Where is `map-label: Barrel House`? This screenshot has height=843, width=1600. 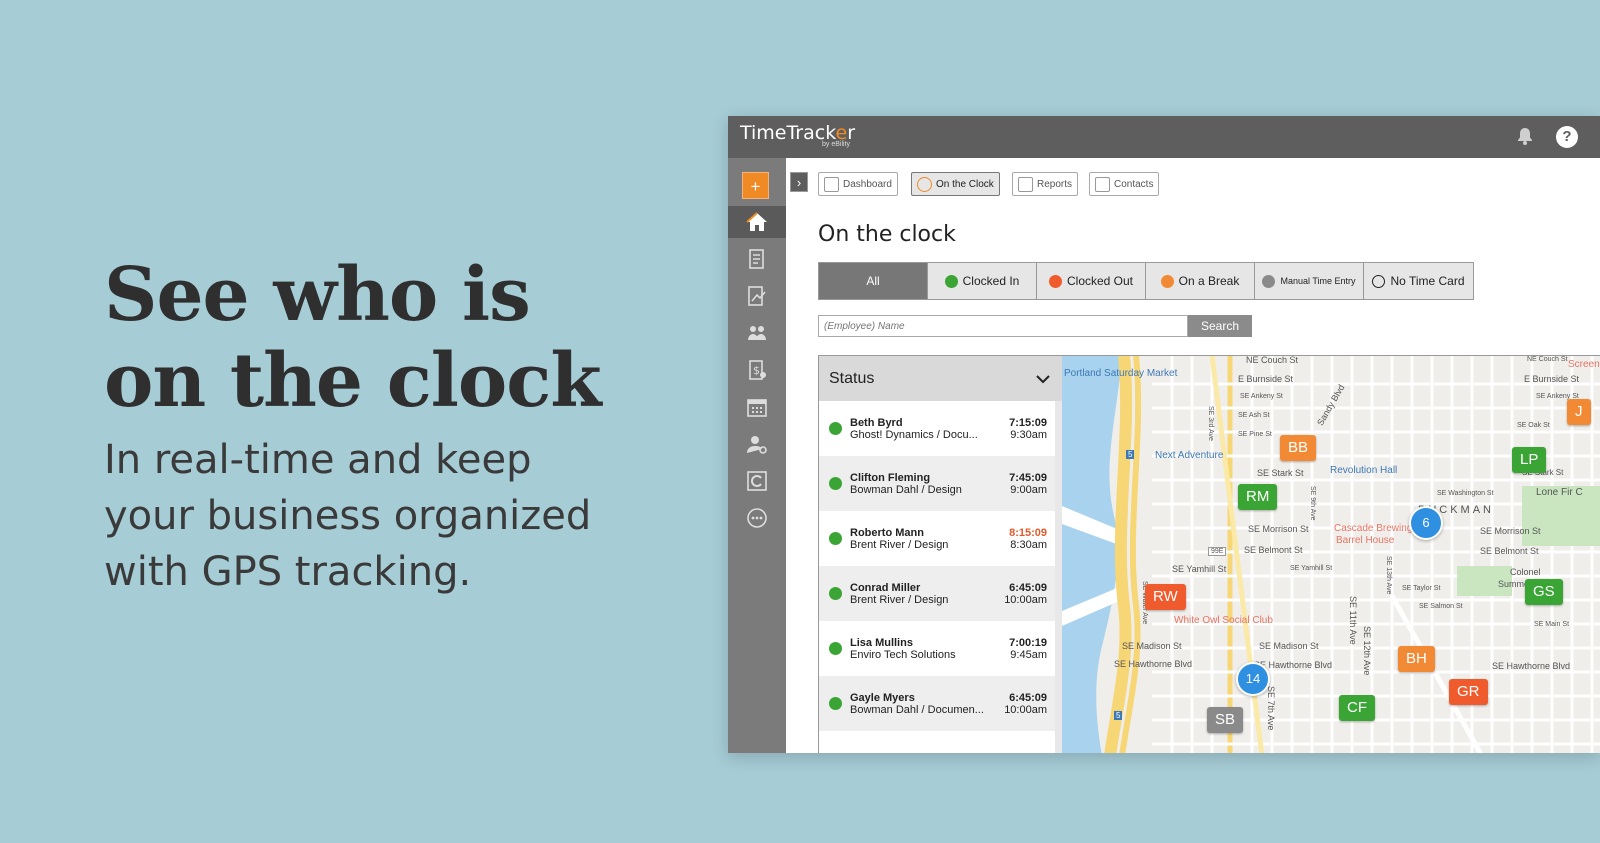
map-label: Barrel House is located at coordinates (1365, 540).